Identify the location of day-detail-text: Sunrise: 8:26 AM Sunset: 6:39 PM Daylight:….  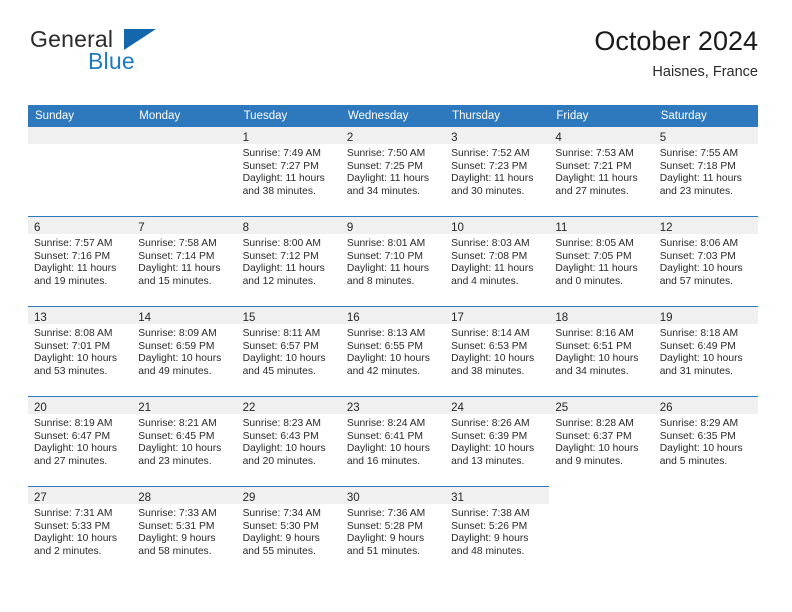
(497, 441).